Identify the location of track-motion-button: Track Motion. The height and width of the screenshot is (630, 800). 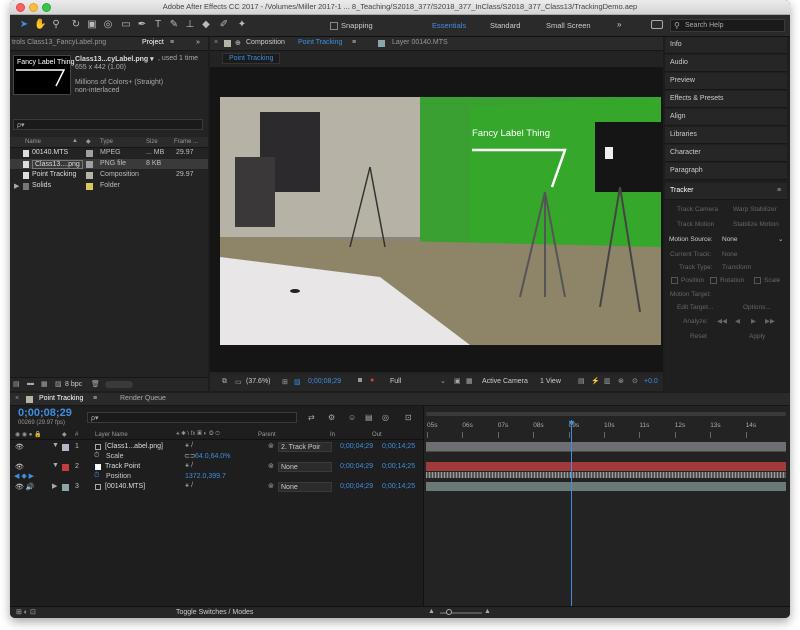
(695, 224).